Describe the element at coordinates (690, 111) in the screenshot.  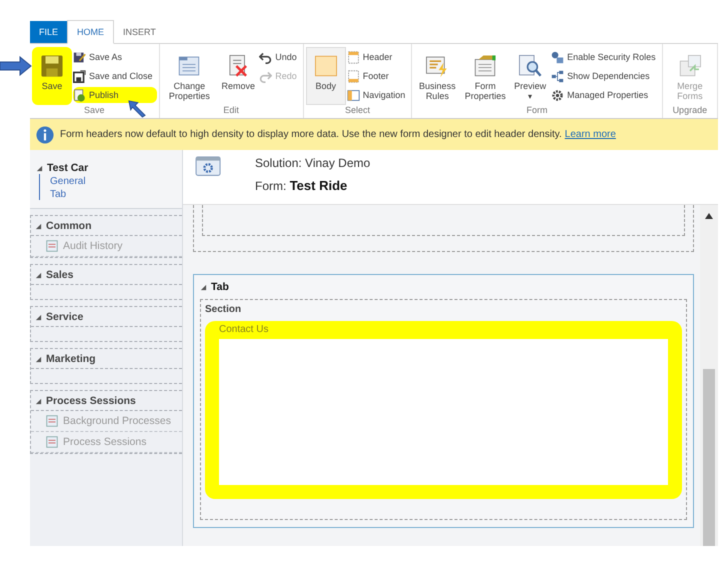
I see `group-label: Upgrade` at that location.